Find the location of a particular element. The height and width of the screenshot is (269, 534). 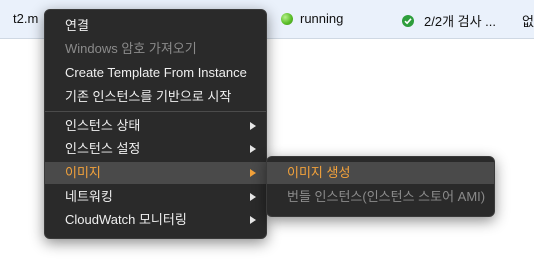

menu-item-get-windows-password-label: Windows 암호 가져오기 is located at coordinates (131, 48).